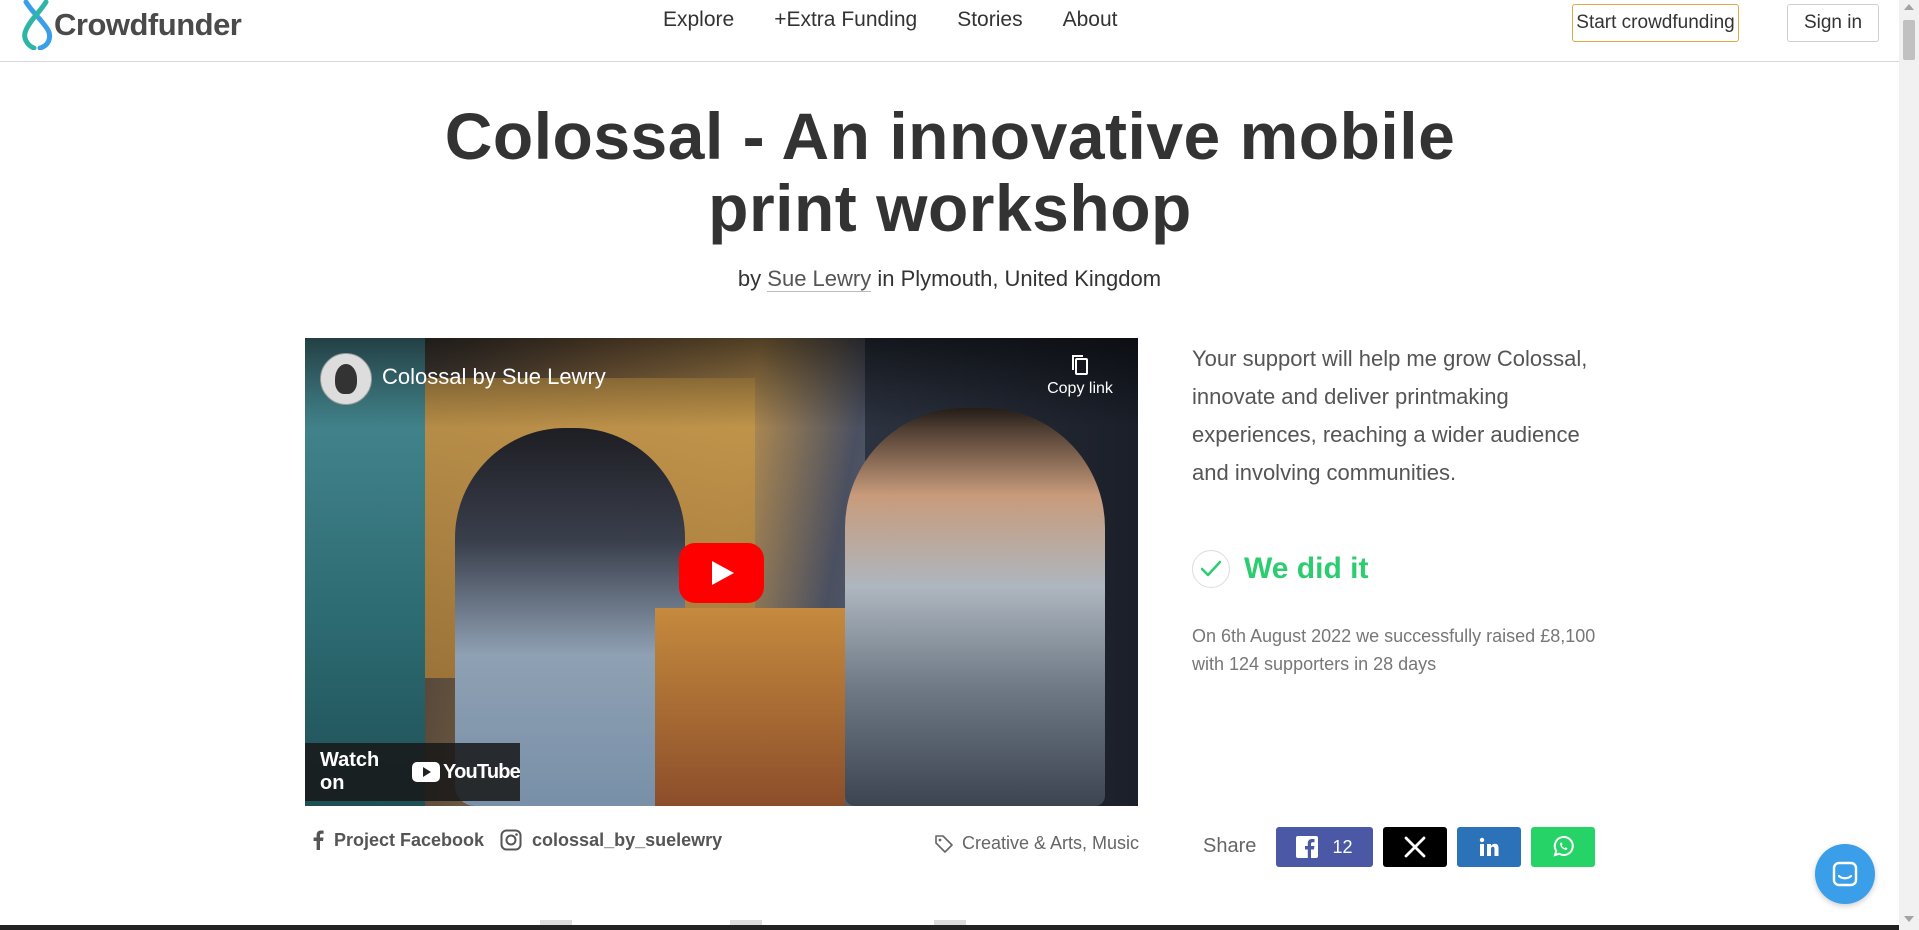  I want to click on play-button, so click(721, 573).